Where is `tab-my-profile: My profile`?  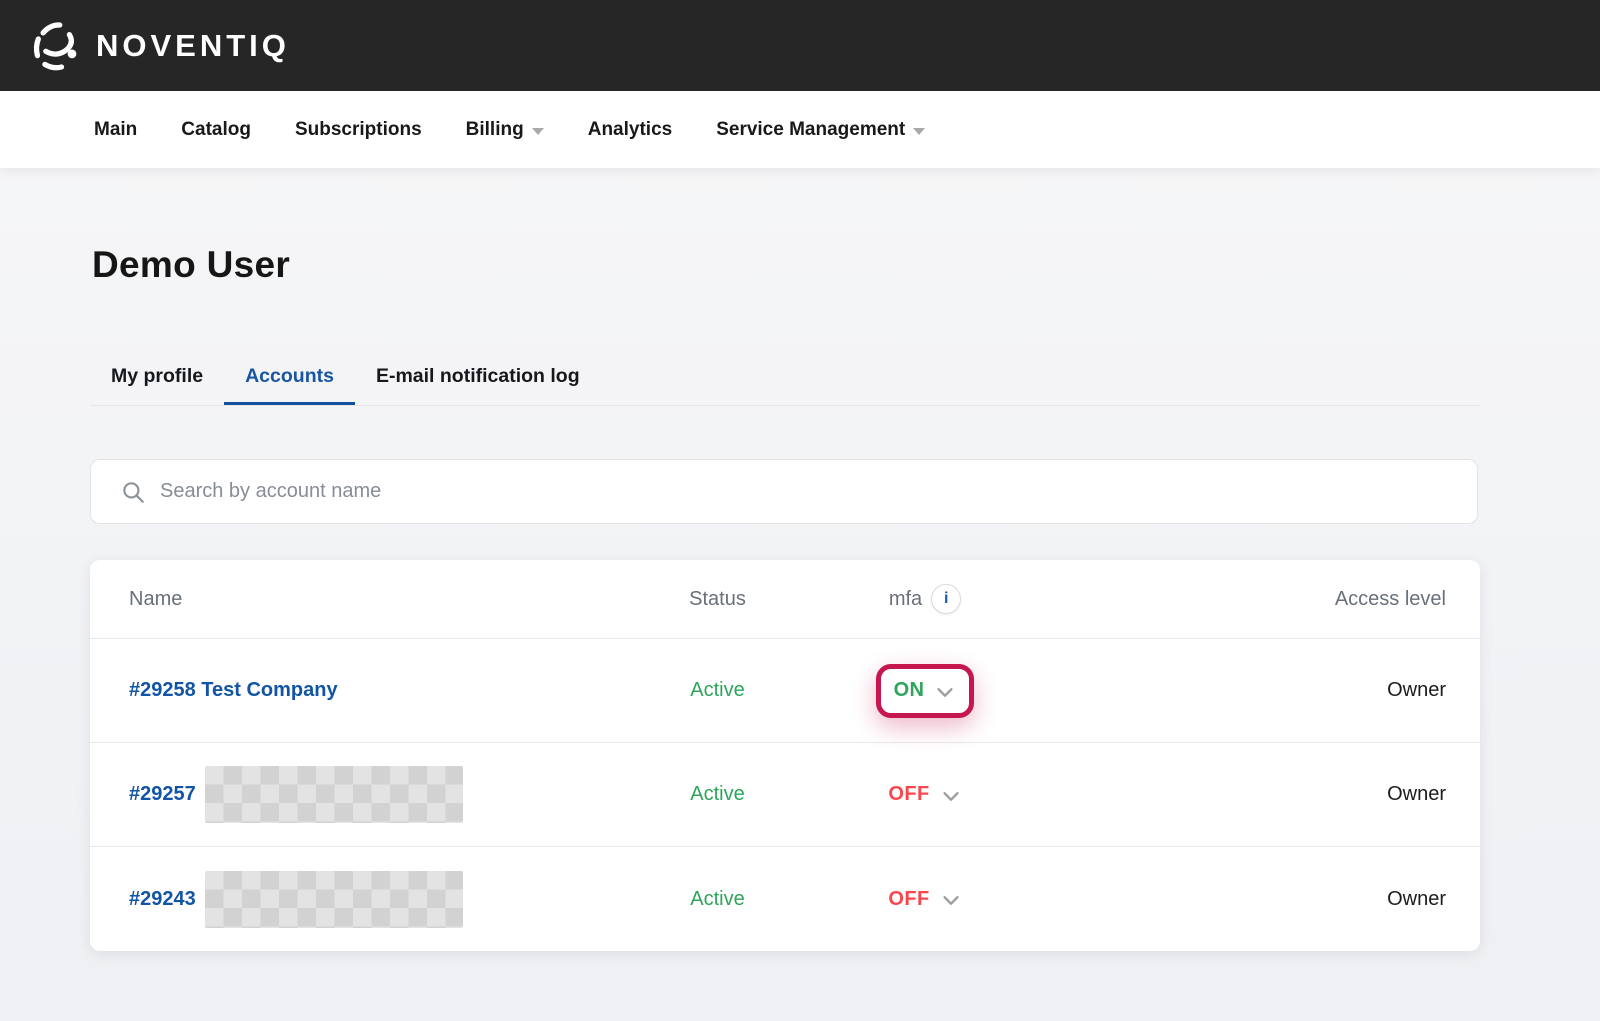
tab-my-profile: My profile is located at coordinates (157, 377).